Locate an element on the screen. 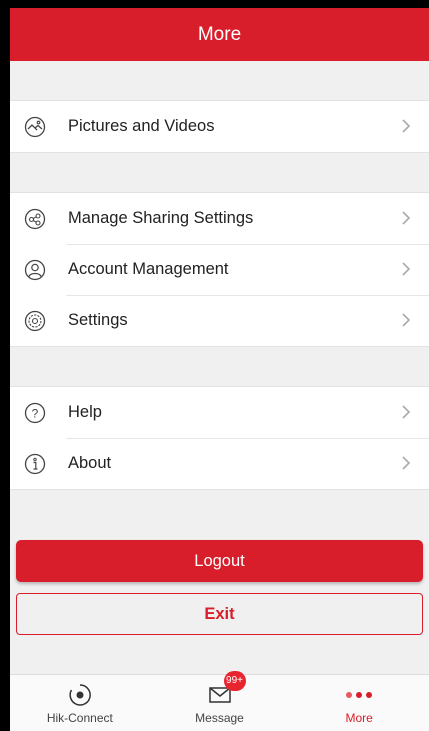  pictures-icon is located at coordinates (35, 127).